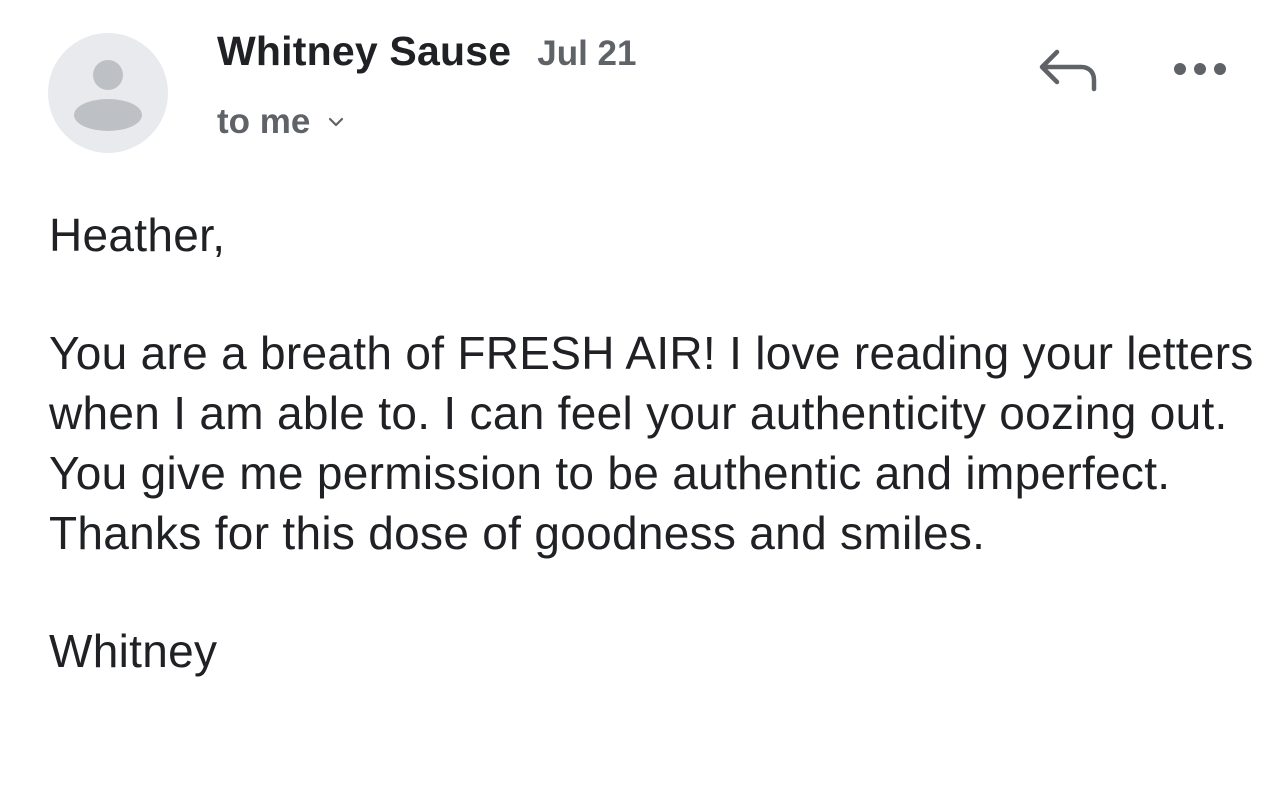  What do you see at coordinates (364, 51) in the screenshot?
I see `sender-name: Whitney Sause` at bounding box center [364, 51].